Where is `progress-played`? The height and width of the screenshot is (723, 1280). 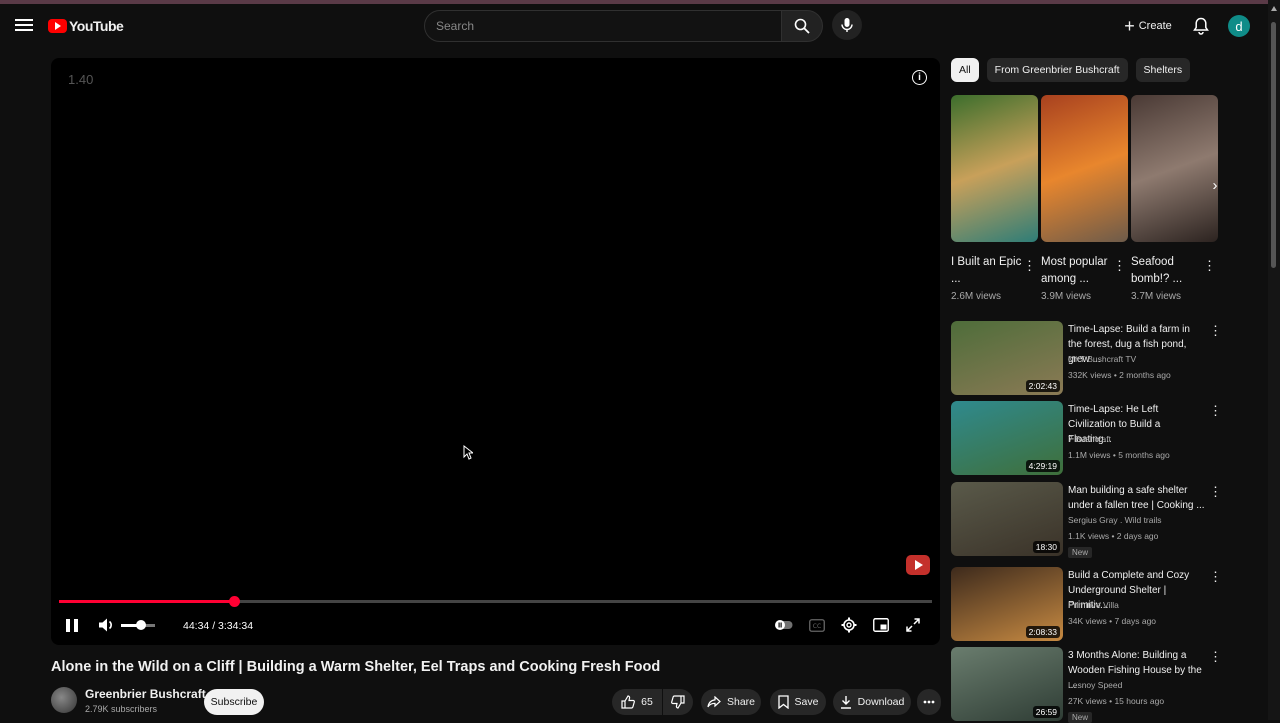
progress-played is located at coordinates (146, 601).